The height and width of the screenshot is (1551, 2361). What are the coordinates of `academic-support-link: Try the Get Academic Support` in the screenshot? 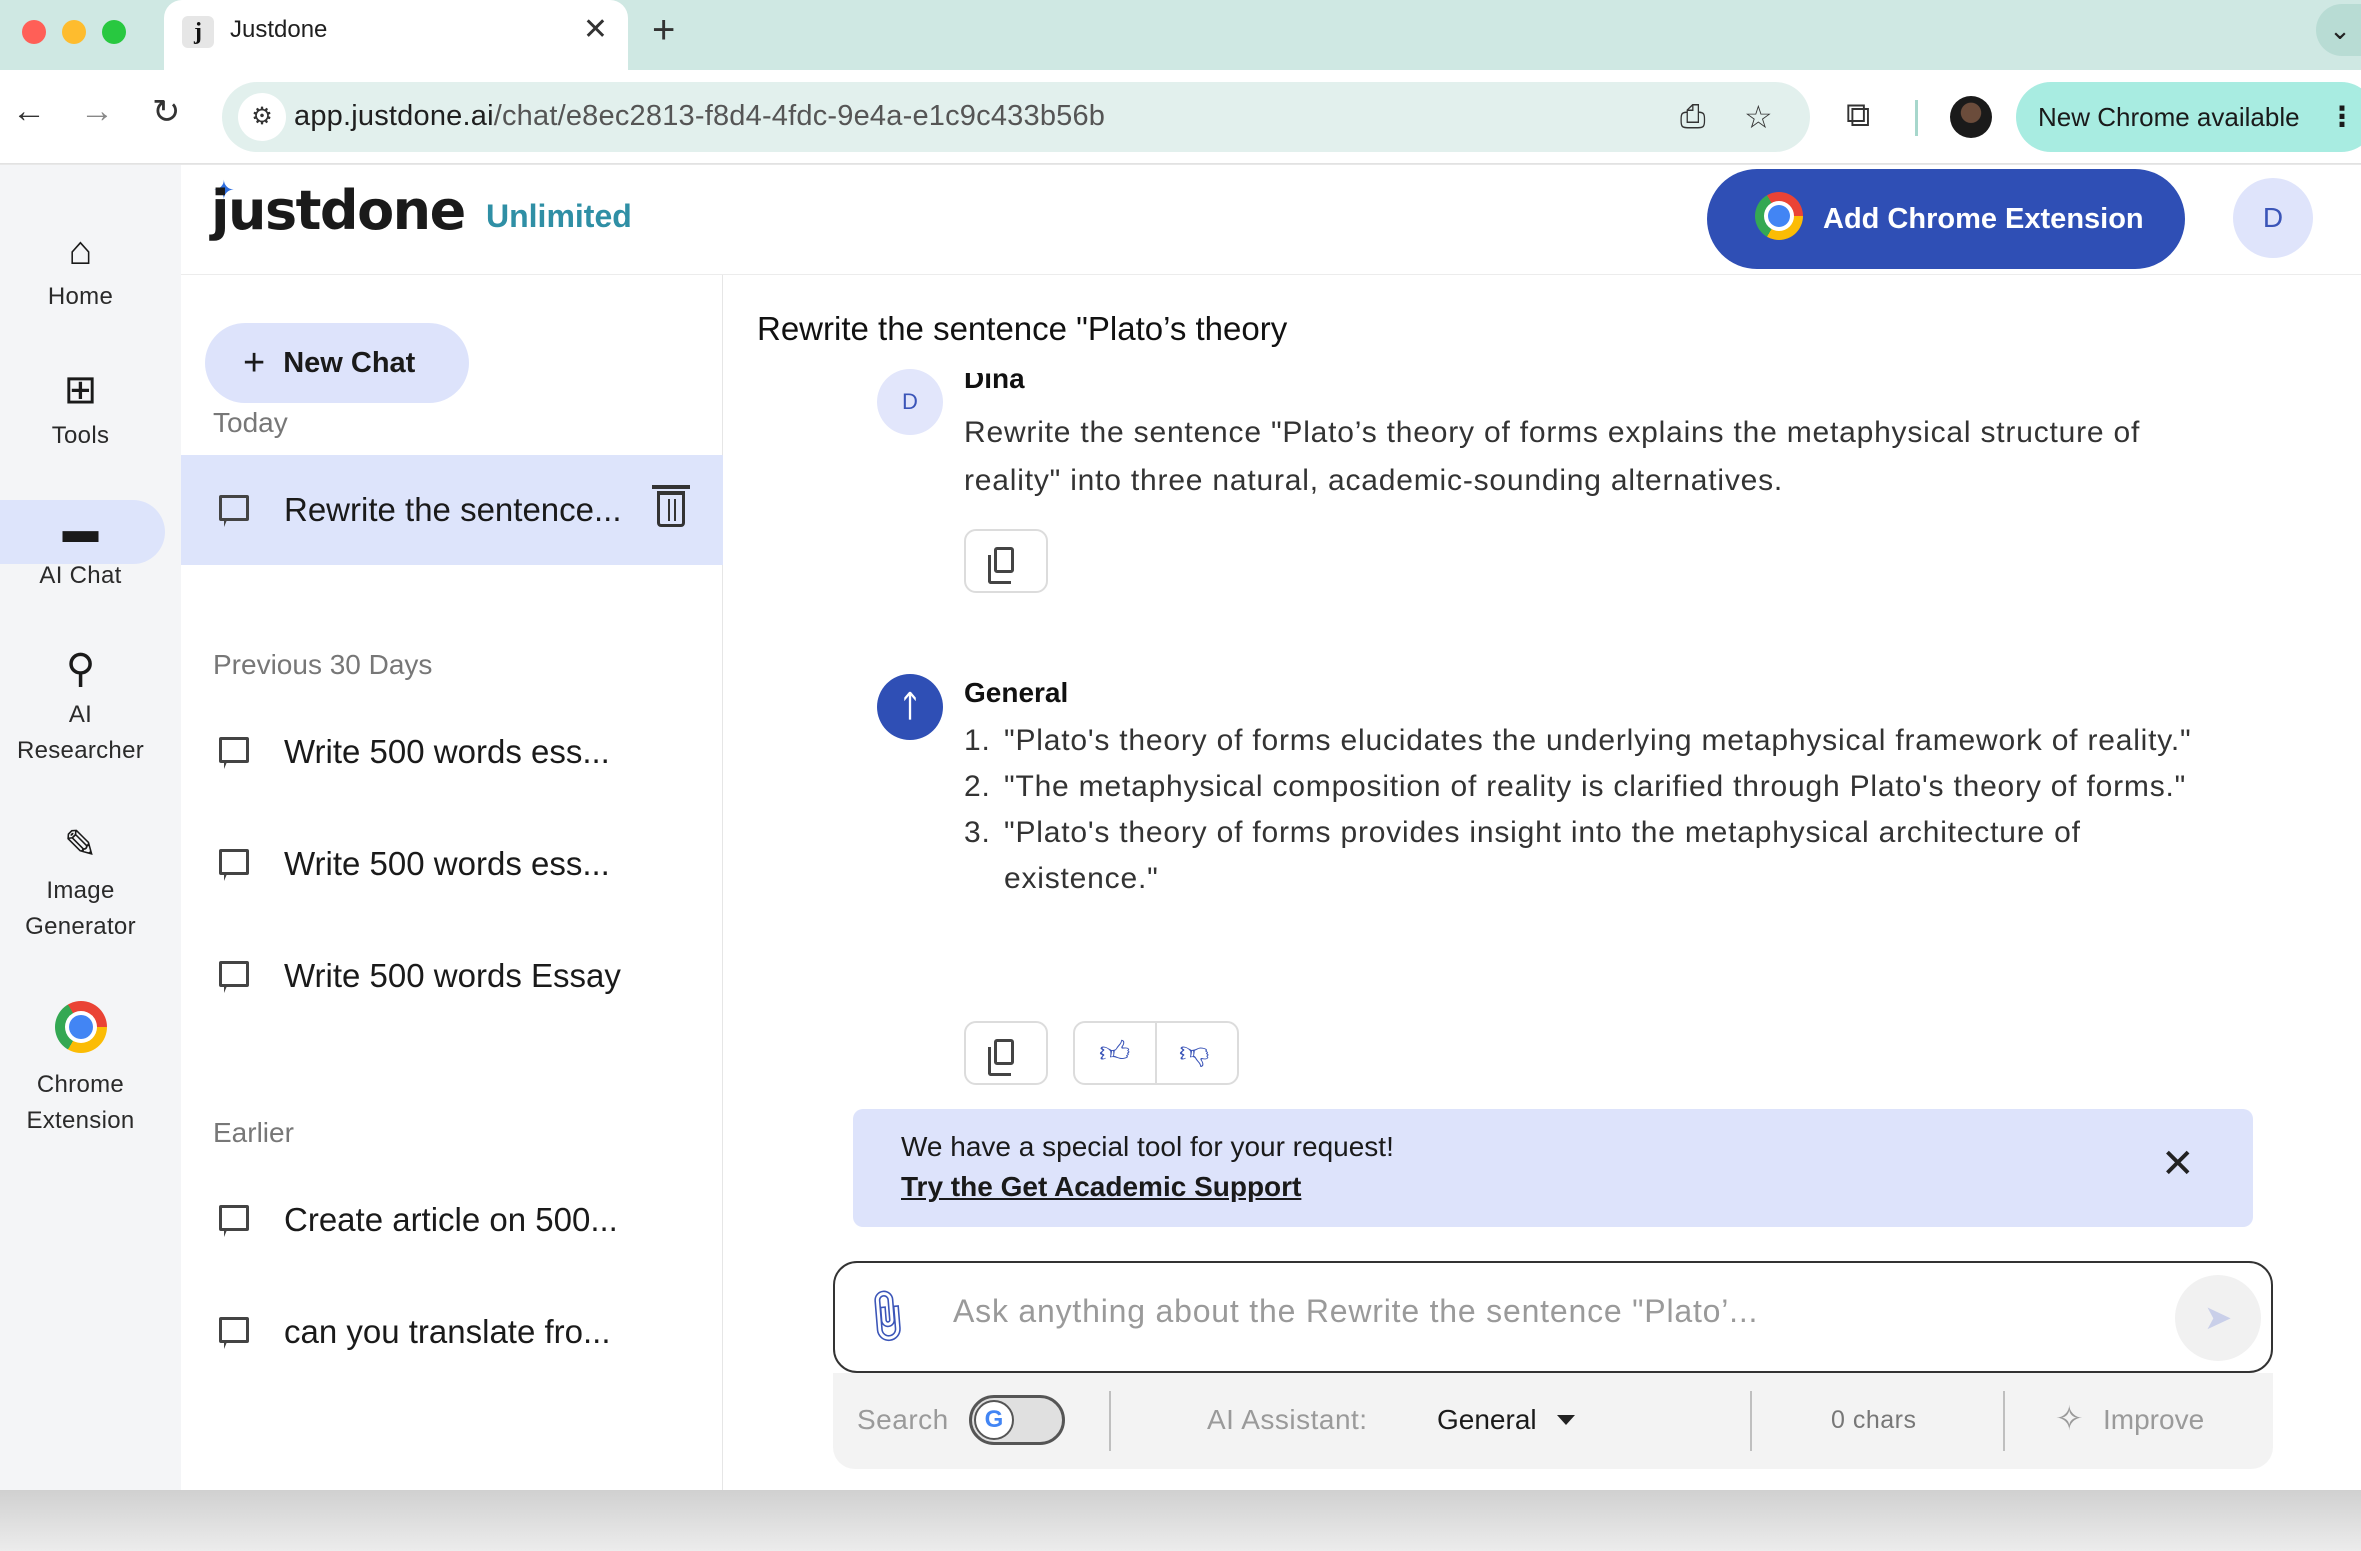 It's located at (1101, 1187).